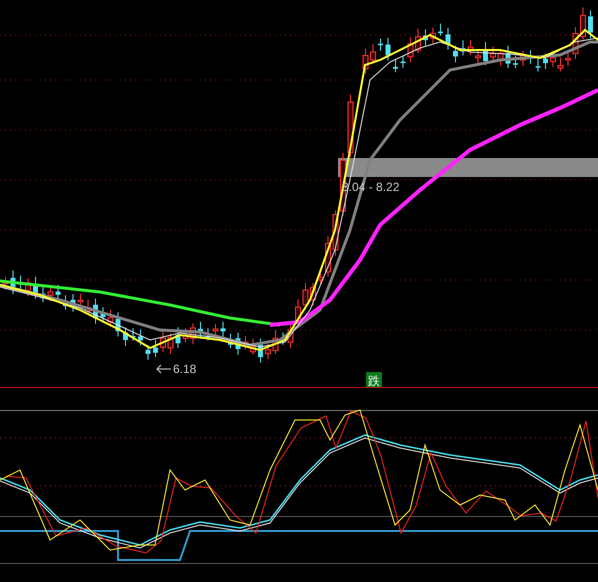  Describe the element at coordinates (164, 369) in the screenshot. I see `arrow-icon` at that location.